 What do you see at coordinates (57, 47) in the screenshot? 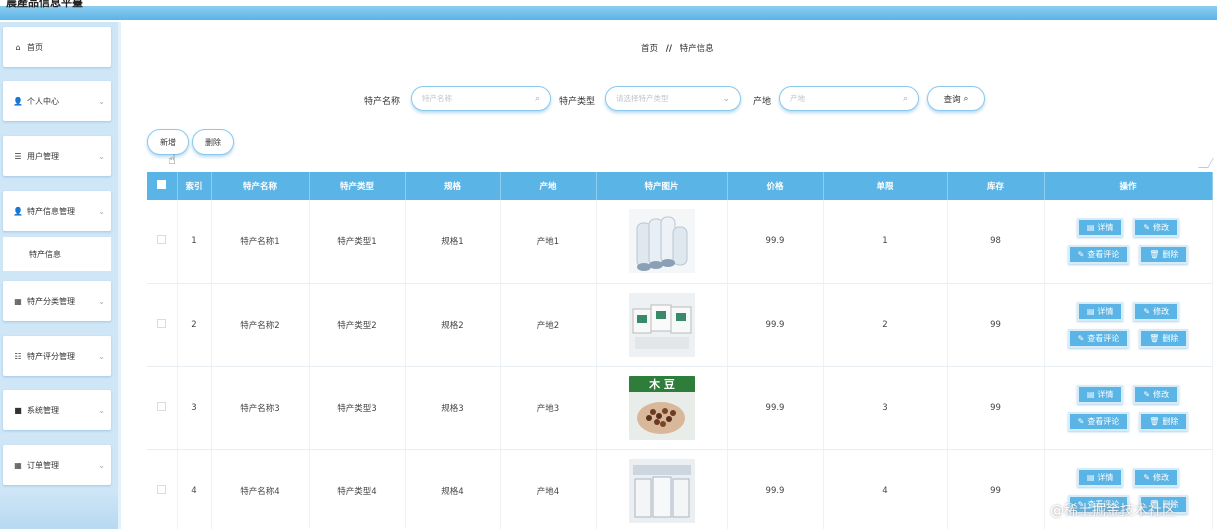
I see `sidebar-item-home: ⌂ 首页` at bounding box center [57, 47].